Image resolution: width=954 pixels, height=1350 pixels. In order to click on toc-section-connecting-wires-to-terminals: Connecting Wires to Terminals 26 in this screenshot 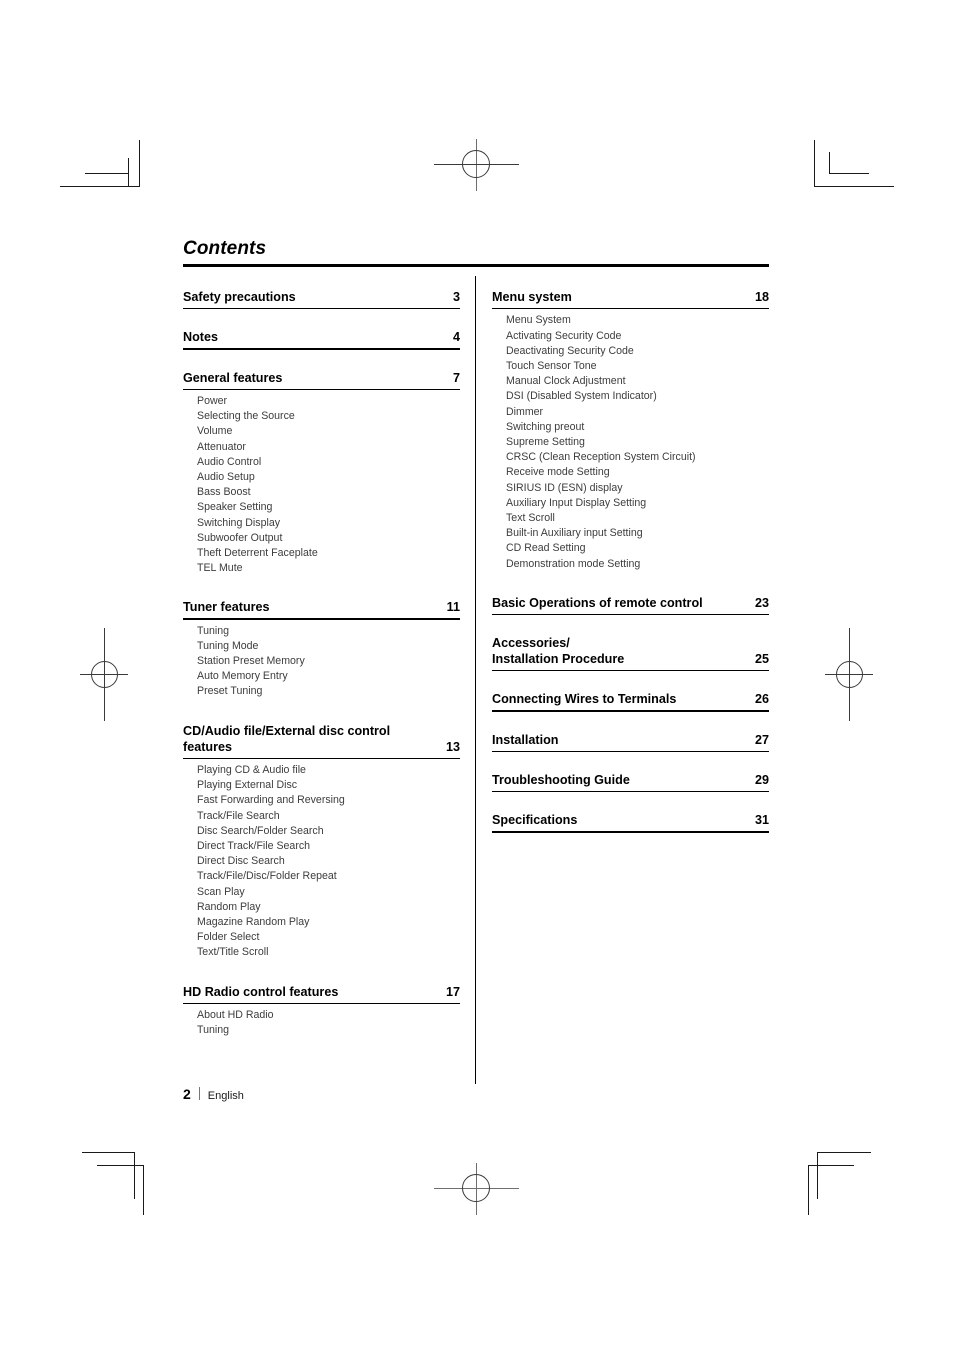, I will do `click(630, 701)`.